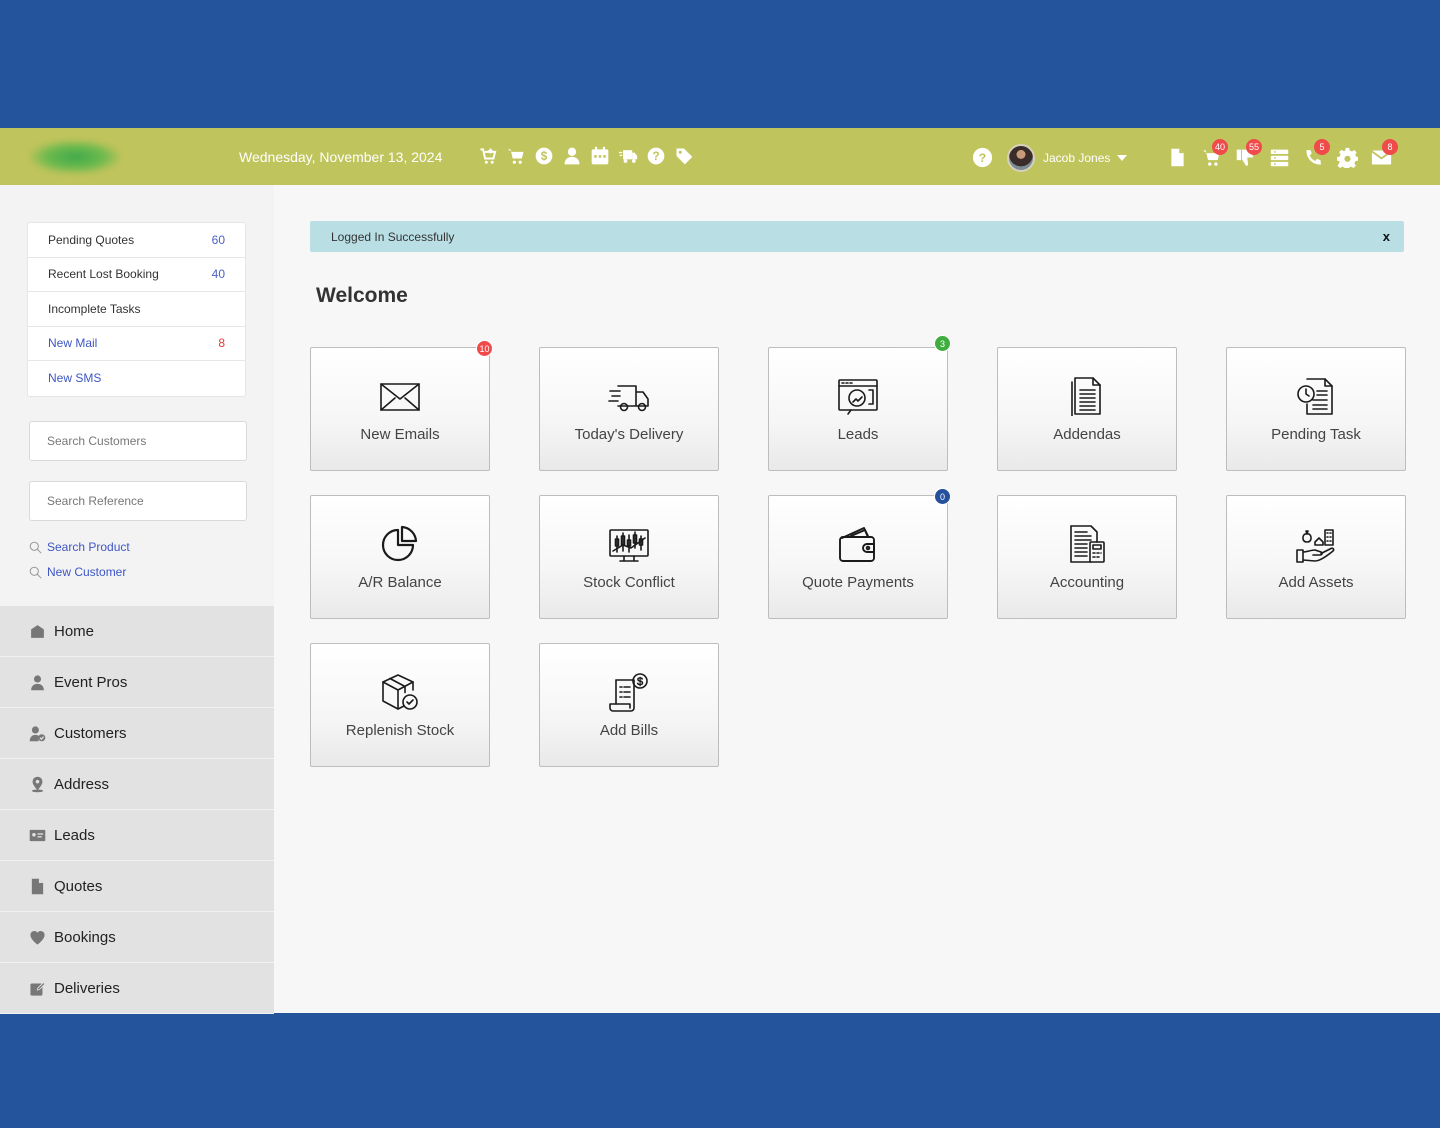  Describe the element at coordinates (82, 784) in the screenshot. I see `nav-label: Address` at that location.